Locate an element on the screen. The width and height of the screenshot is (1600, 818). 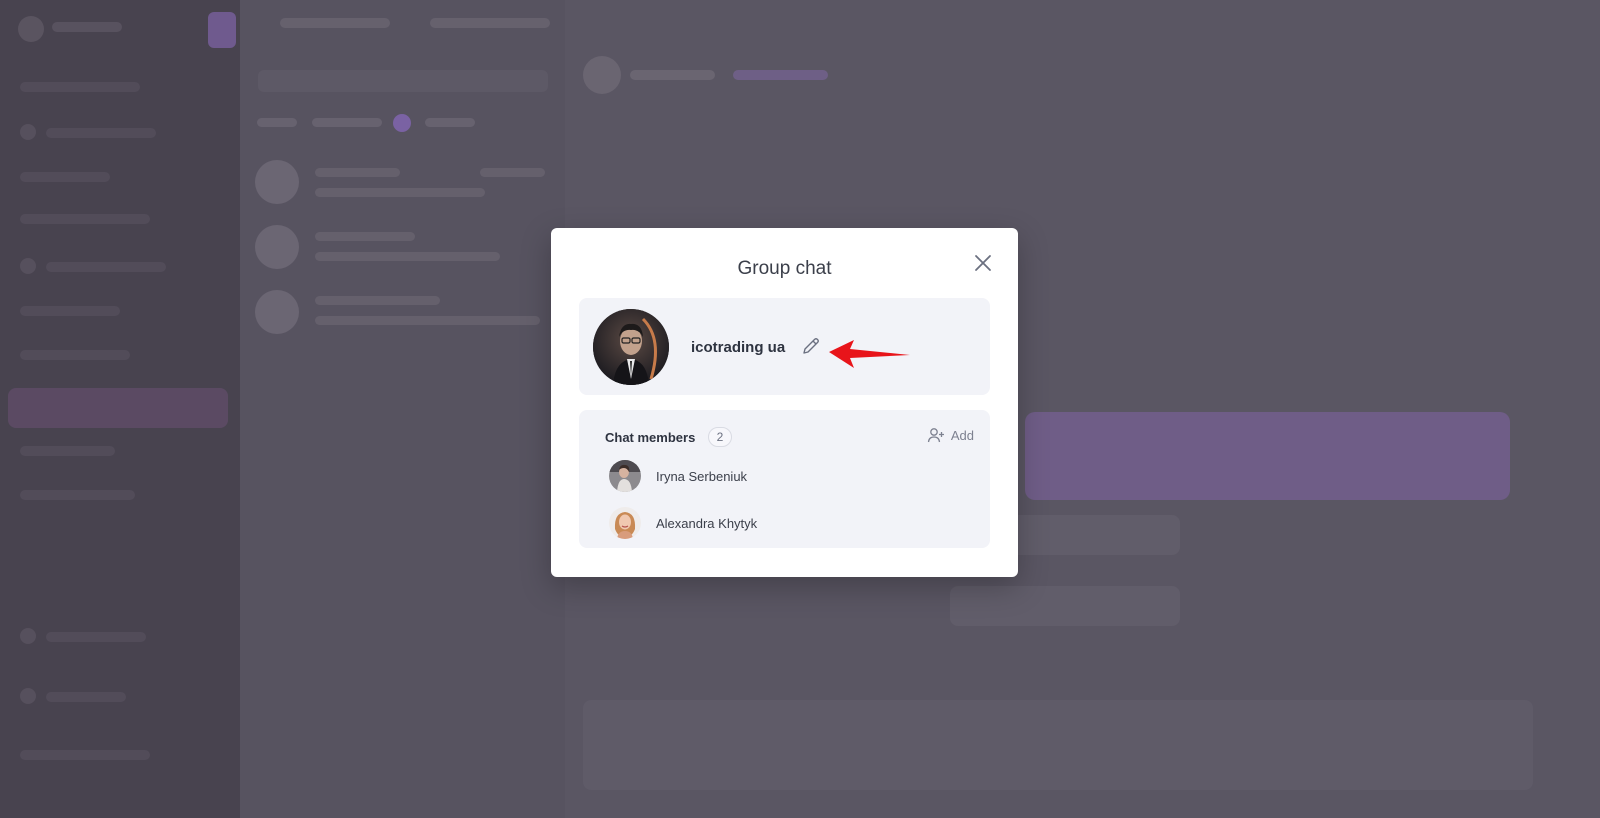
chat-header-avatar is located at coordinates (602, 75).